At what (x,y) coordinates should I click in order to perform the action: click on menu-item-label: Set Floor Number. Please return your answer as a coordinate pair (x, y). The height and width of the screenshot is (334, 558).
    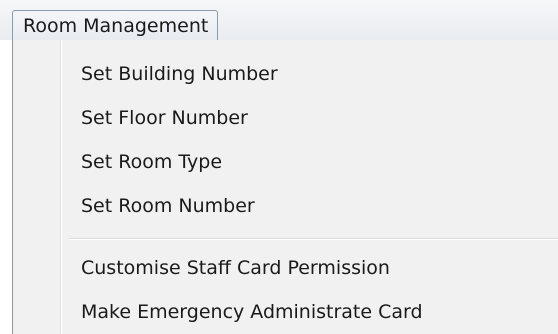
    Looking at the image, I should click on (164, 118).